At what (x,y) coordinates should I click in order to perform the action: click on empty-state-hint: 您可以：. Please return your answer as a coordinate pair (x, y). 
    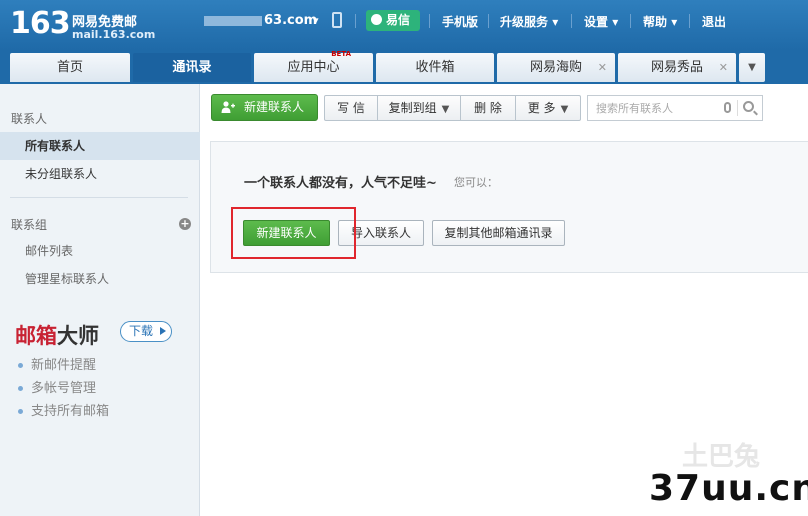
    Looking at the image, I should click on (476, 182).